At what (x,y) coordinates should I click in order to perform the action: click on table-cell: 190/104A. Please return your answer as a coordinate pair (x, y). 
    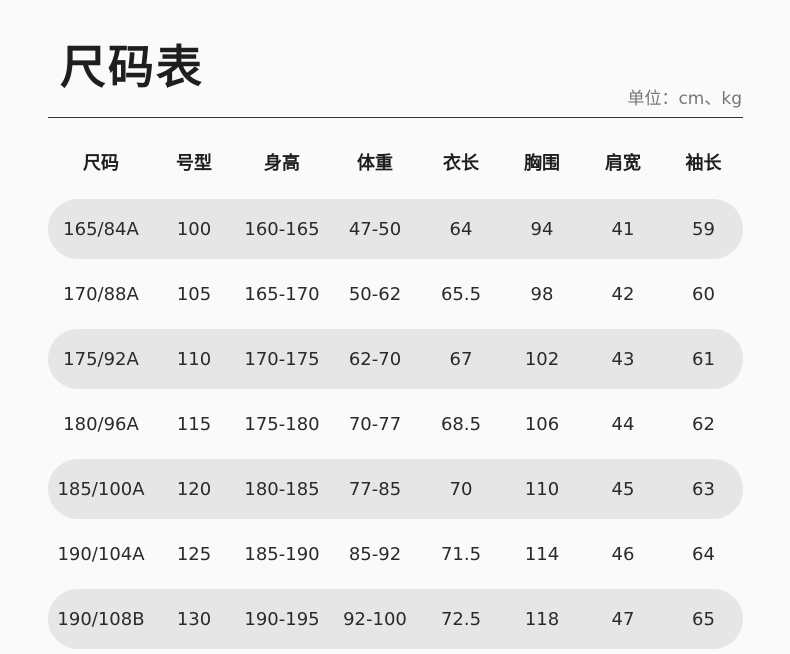
    Looking at the image, I should click on (101, 554).